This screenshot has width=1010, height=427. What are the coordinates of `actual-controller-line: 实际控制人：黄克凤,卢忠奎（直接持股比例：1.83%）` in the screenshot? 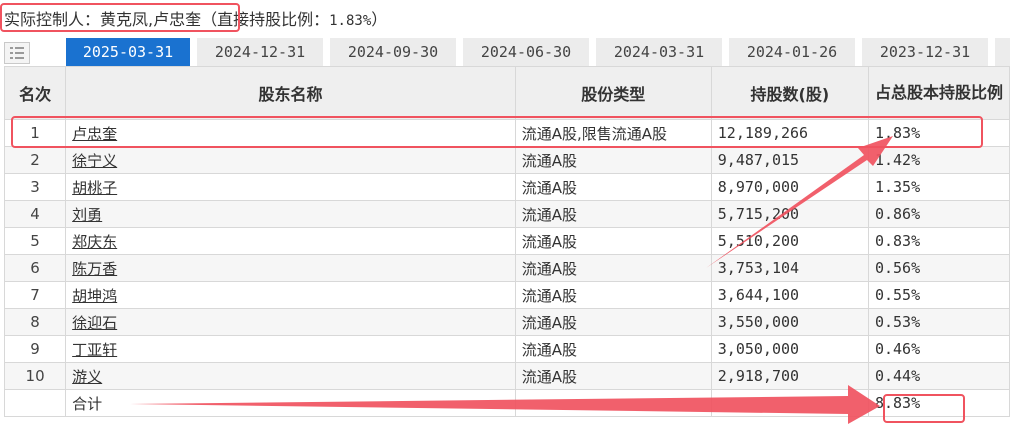 It's located at (195, 20).